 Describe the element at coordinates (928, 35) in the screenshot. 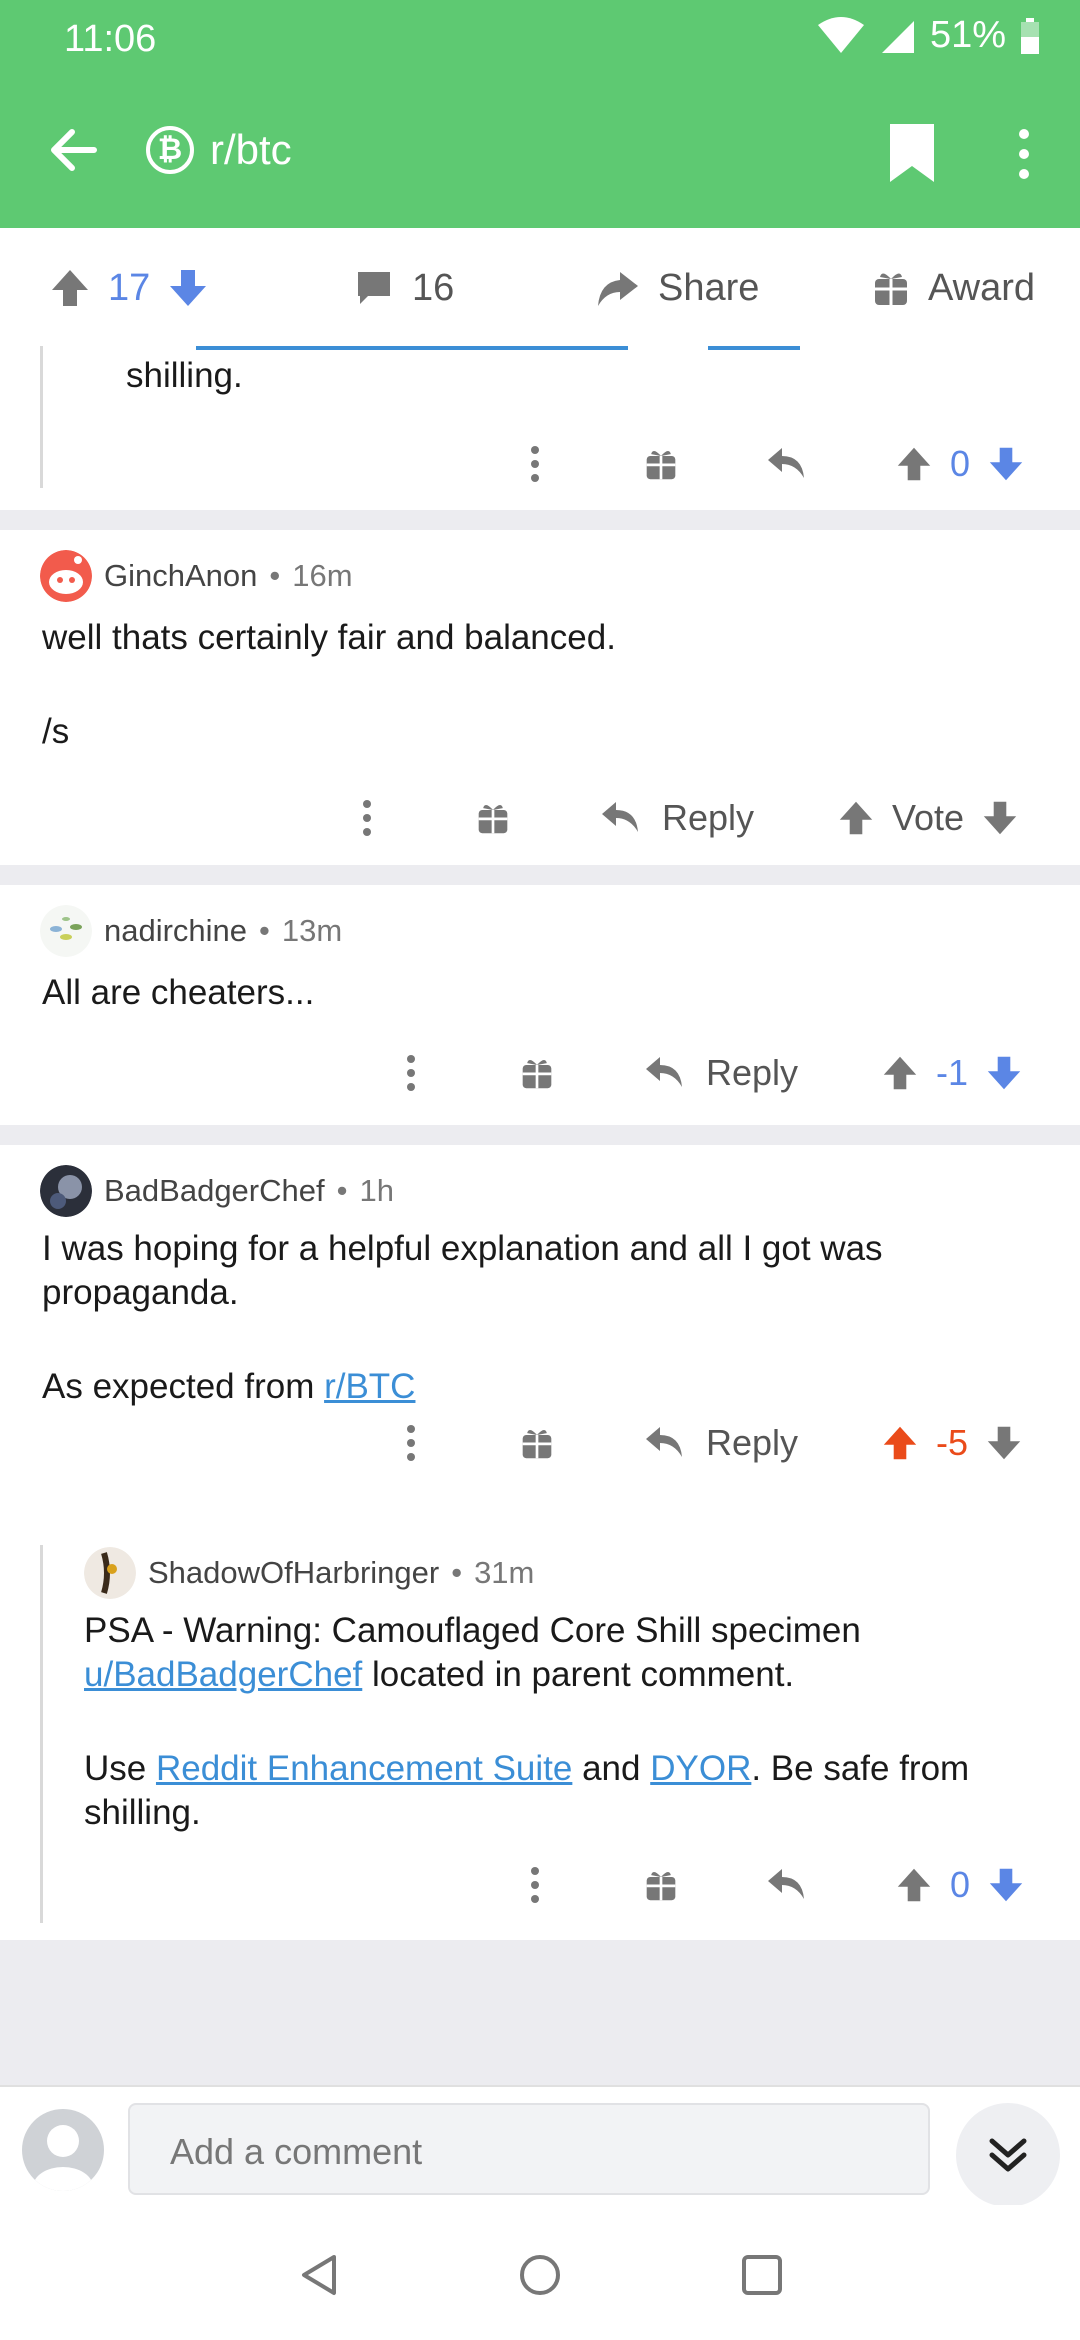

I see `status-icons: 51%` at that location.